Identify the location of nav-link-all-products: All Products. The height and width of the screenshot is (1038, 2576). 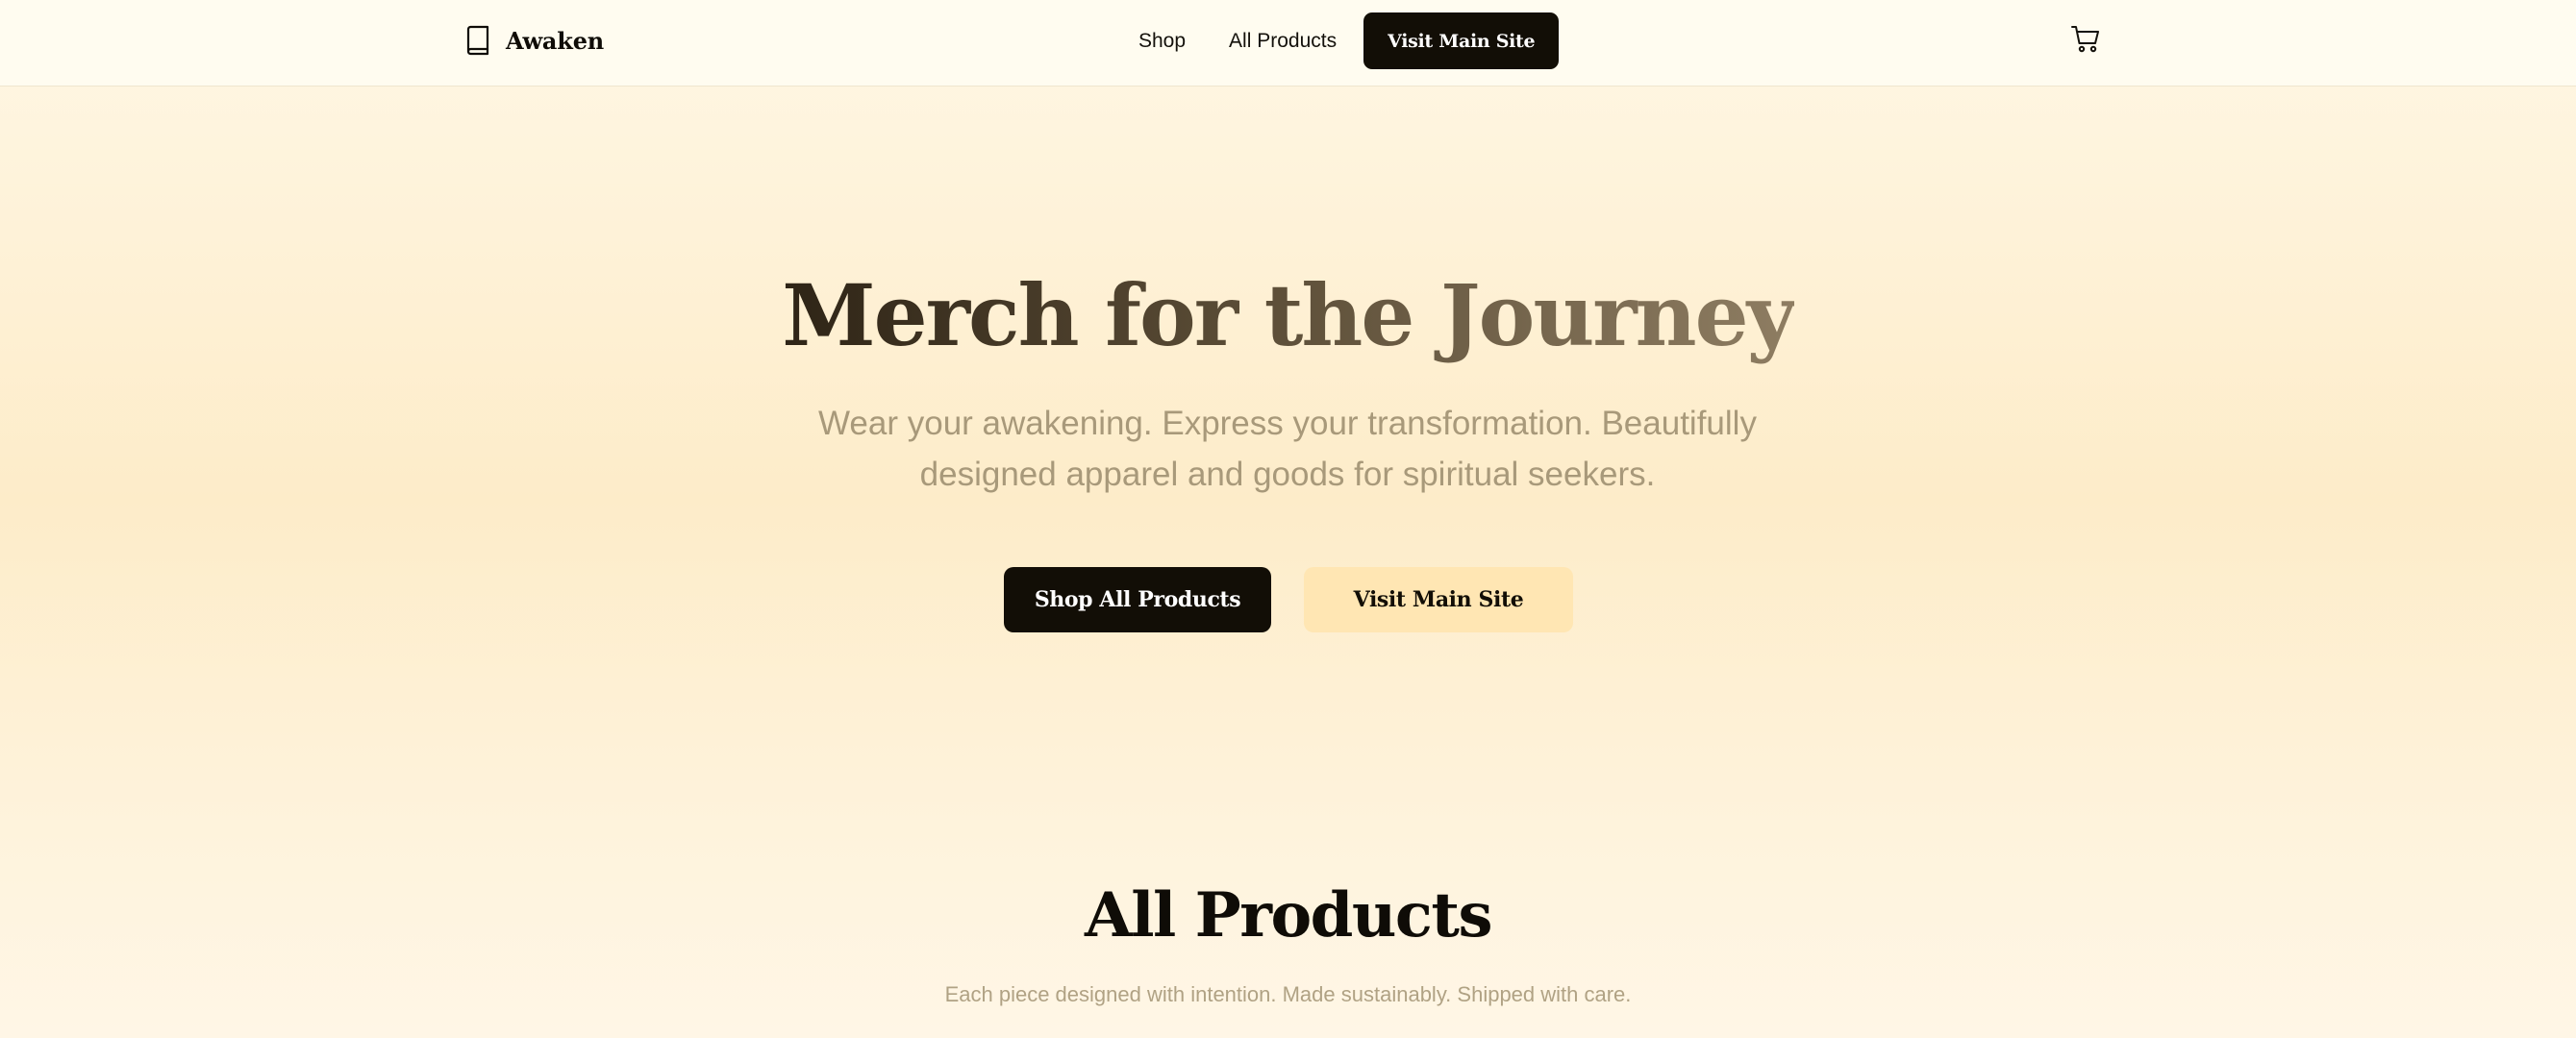
(1283, 41).